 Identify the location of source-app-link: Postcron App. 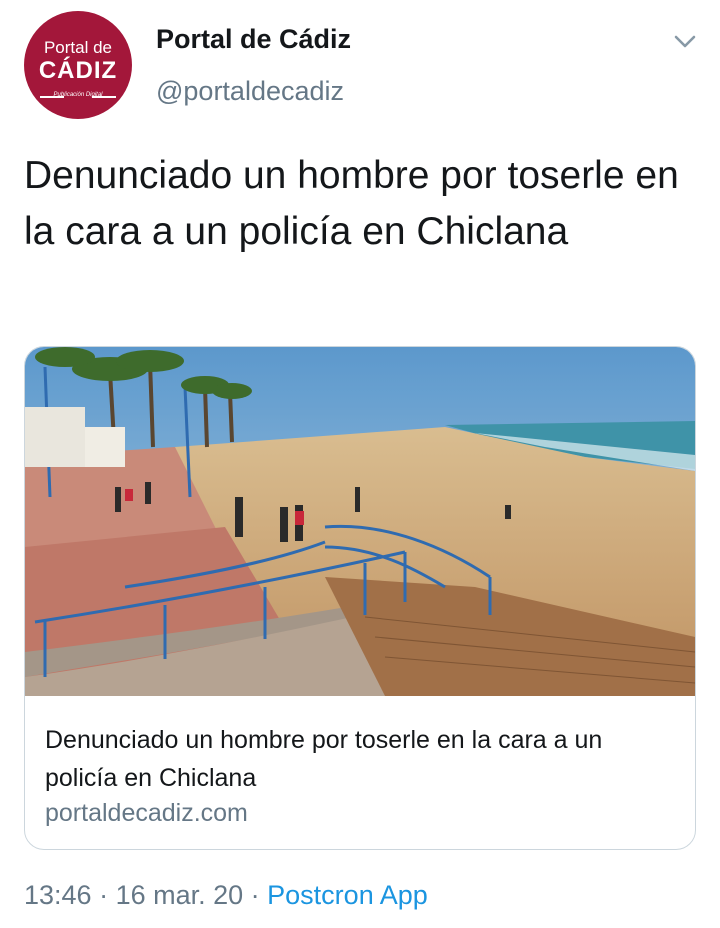
(347, 895).